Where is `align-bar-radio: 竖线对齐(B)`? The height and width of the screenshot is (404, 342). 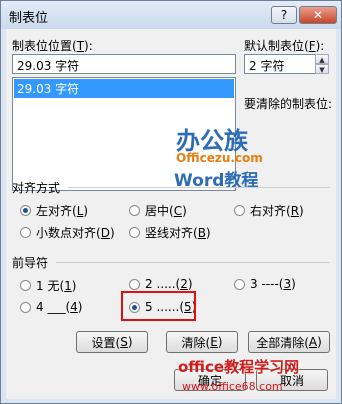 align-bar-radio: 竖线对齐(B) is located at coordinates (170, 232).